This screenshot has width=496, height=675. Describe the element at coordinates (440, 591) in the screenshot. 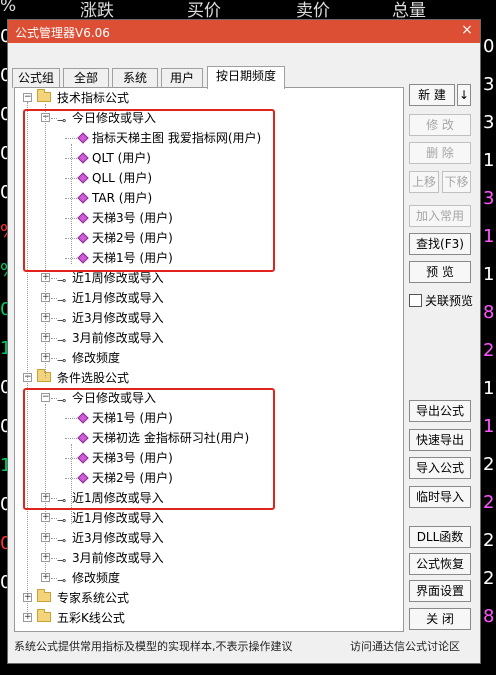

I see `ui-settings-button: 界面设置` at that location.